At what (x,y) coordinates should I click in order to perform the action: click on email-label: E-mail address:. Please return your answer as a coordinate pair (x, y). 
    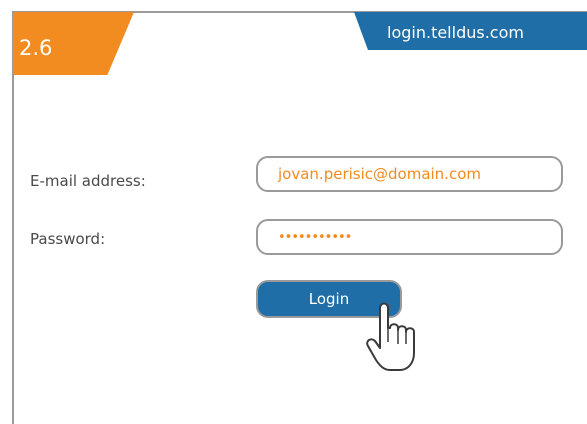
    Looking at the image, I should click on (88, 181).